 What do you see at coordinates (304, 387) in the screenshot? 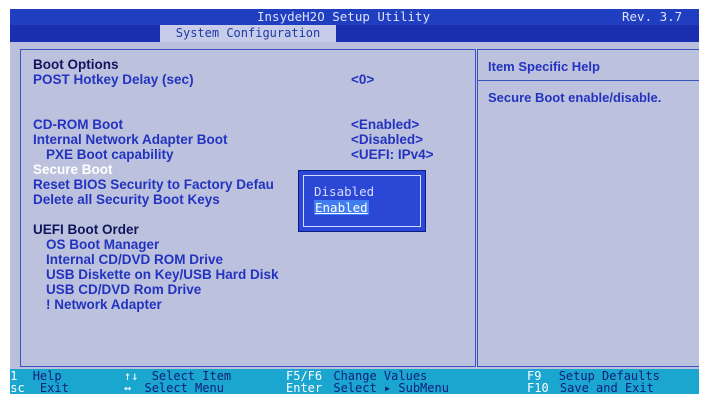
I see `key-enter: Enter` at bounding box center [304, 387].